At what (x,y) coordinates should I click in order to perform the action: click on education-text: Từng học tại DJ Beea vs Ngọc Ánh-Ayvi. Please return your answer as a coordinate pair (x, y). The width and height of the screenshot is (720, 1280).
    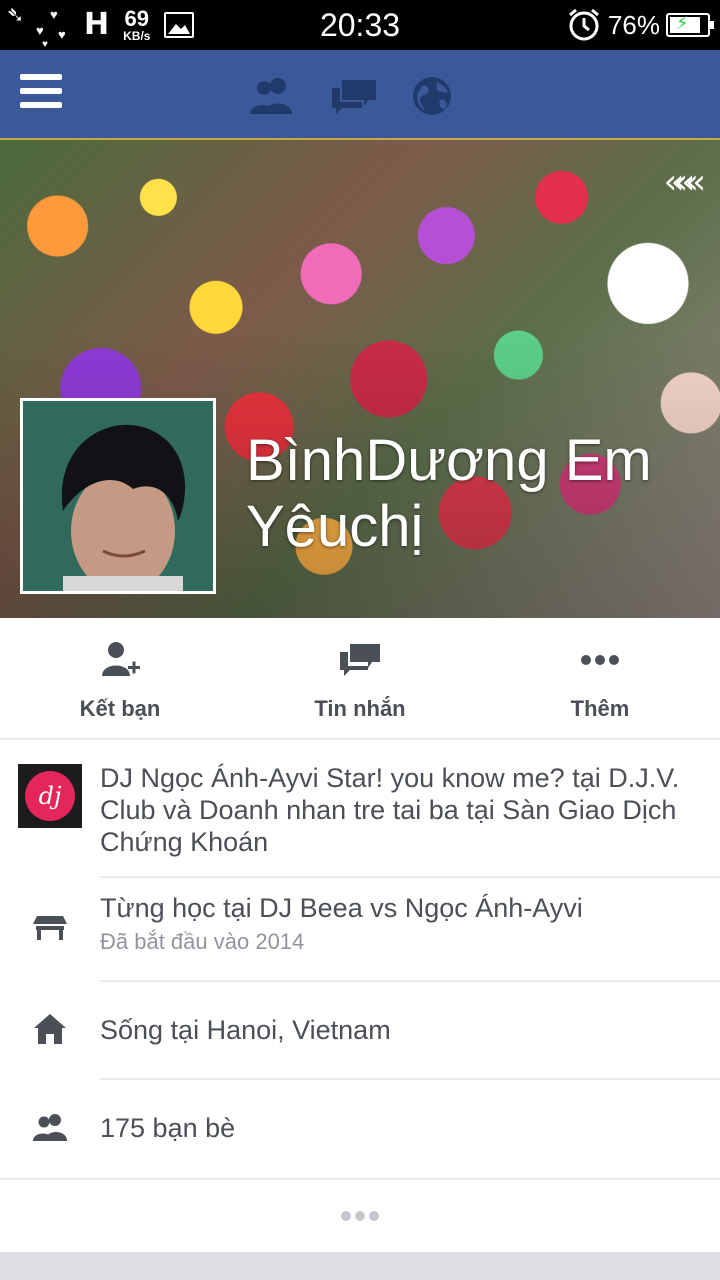
    Looking at the image, I should click on (341, 908).